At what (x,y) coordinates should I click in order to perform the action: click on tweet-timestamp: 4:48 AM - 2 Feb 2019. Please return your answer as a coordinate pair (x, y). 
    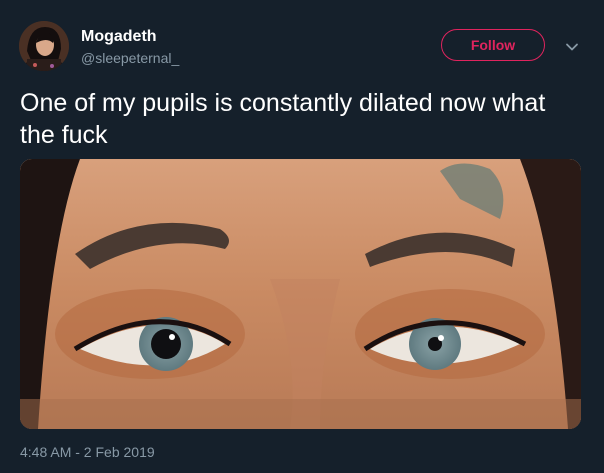
    Looking at the image, I should click on (87, 452).